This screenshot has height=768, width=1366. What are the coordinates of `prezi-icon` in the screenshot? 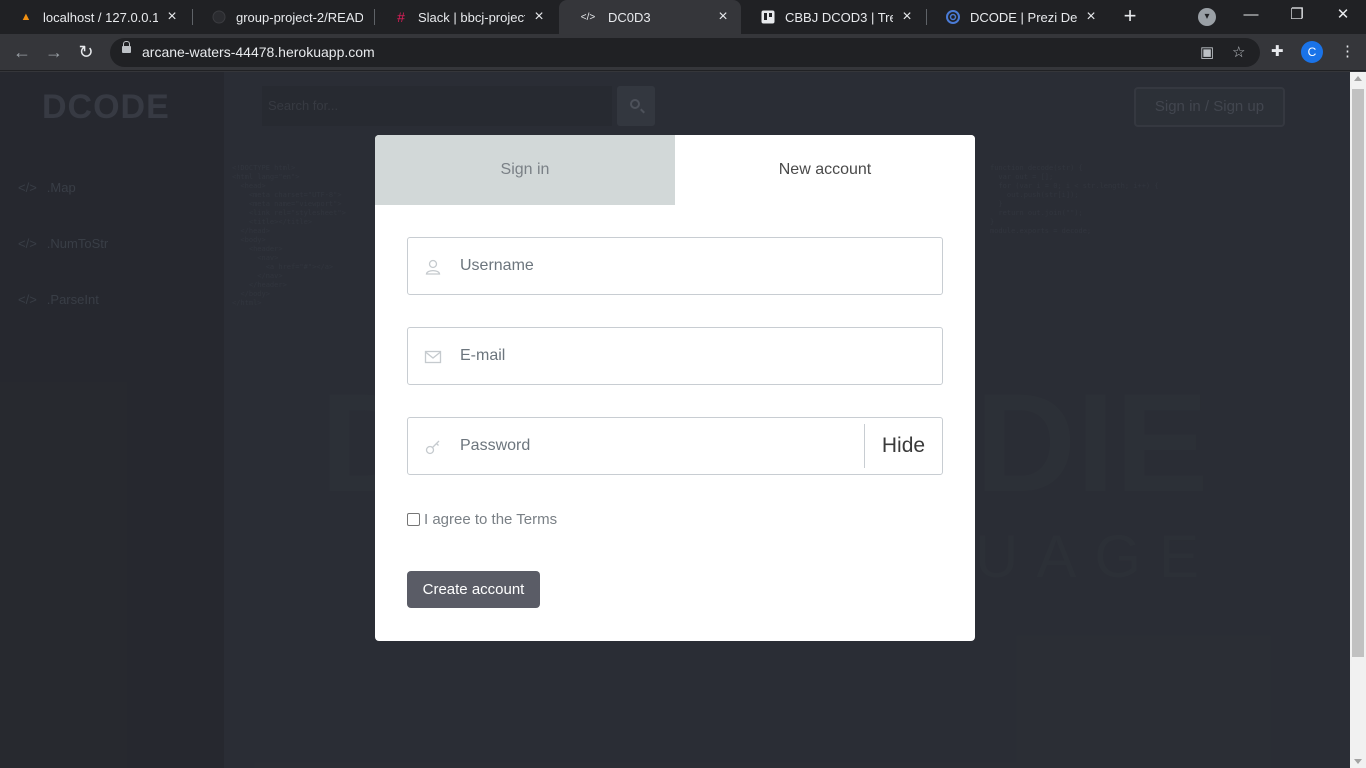 It's located at (953, 17).